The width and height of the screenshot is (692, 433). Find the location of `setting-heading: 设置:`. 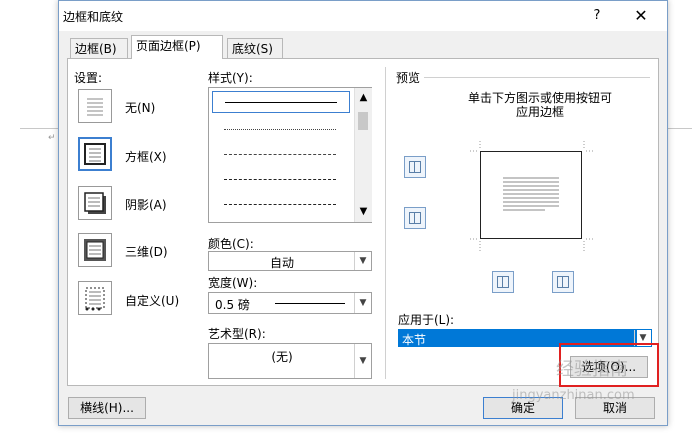

setting-heading: 设置: is located at coordinates (88, 78).